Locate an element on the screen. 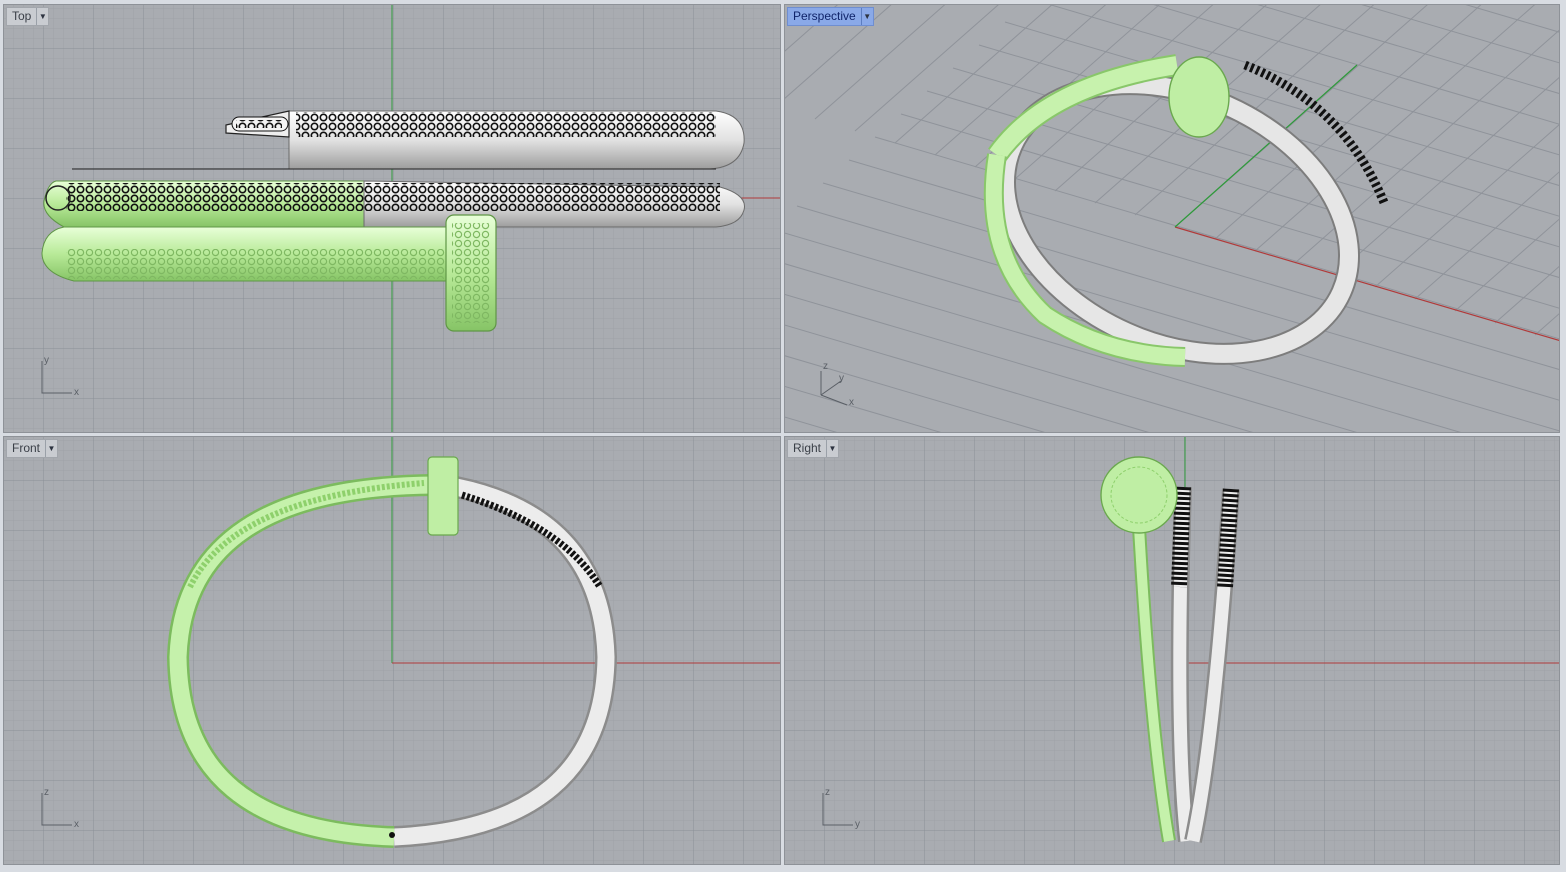 This screenshot has height=872, width=1566. axis-gizmo-perspective: z y x is located at coordinates (840, 388).